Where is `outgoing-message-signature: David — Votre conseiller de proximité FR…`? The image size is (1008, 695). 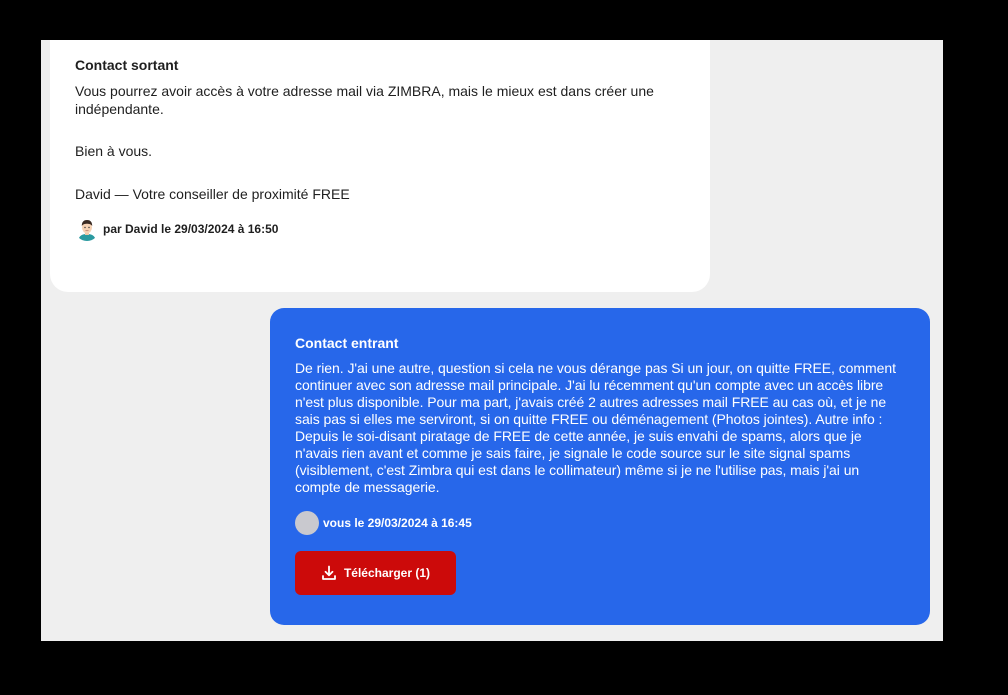
outgoing-message-signature: David — Votre conseiller de proximité FR… is located at coordinates (212, 194).